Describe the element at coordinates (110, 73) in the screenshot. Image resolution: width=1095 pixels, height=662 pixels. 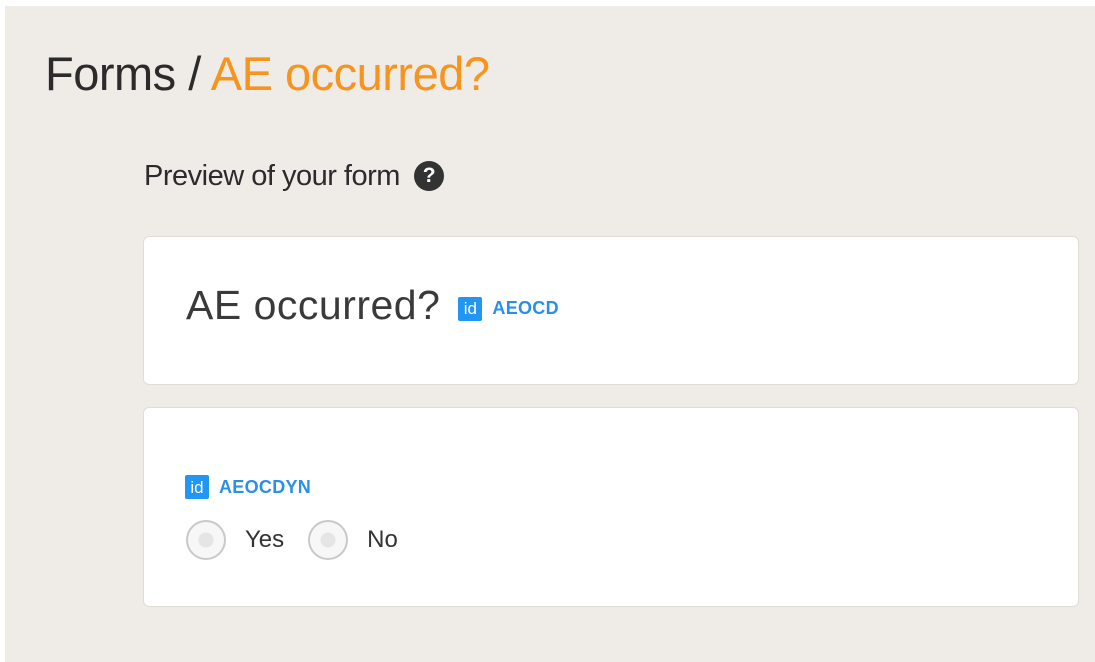
I see `breadcrumb-forms: Forms` at that location.